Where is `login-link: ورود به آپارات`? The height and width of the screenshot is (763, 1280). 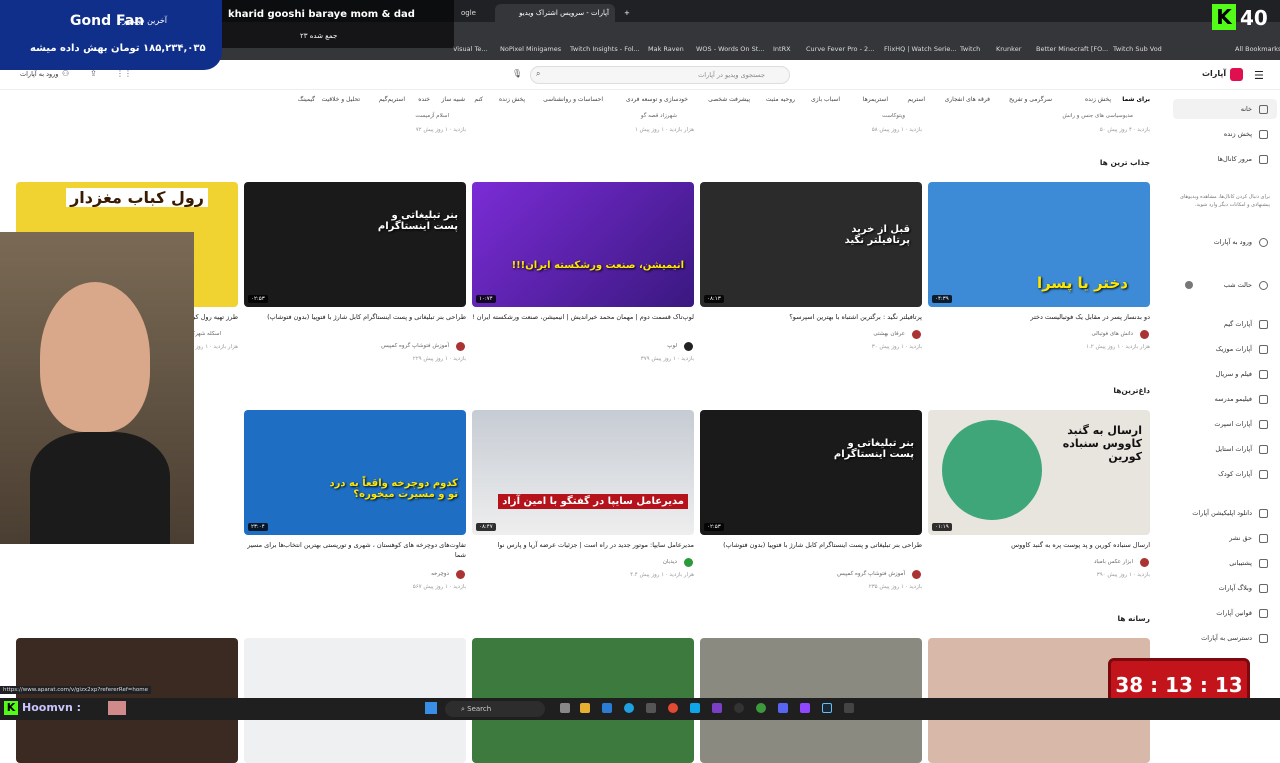
login-link: ورود به آپارات is located at coordinates (39, 74).